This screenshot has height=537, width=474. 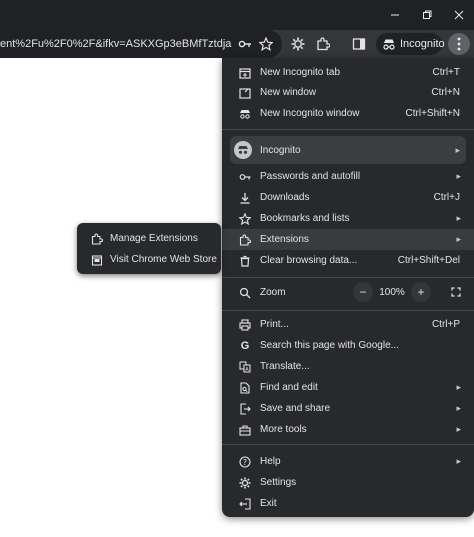 I want to click on chrome-menu-button, so click(x=459, y=44).